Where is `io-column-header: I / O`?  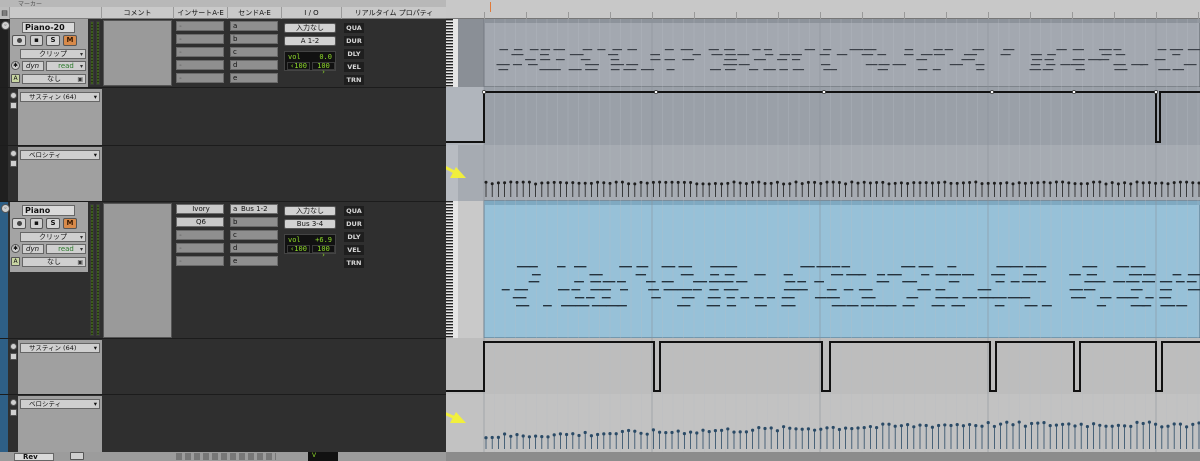
io-column-header: I / O is located at coordinates (312, 13).